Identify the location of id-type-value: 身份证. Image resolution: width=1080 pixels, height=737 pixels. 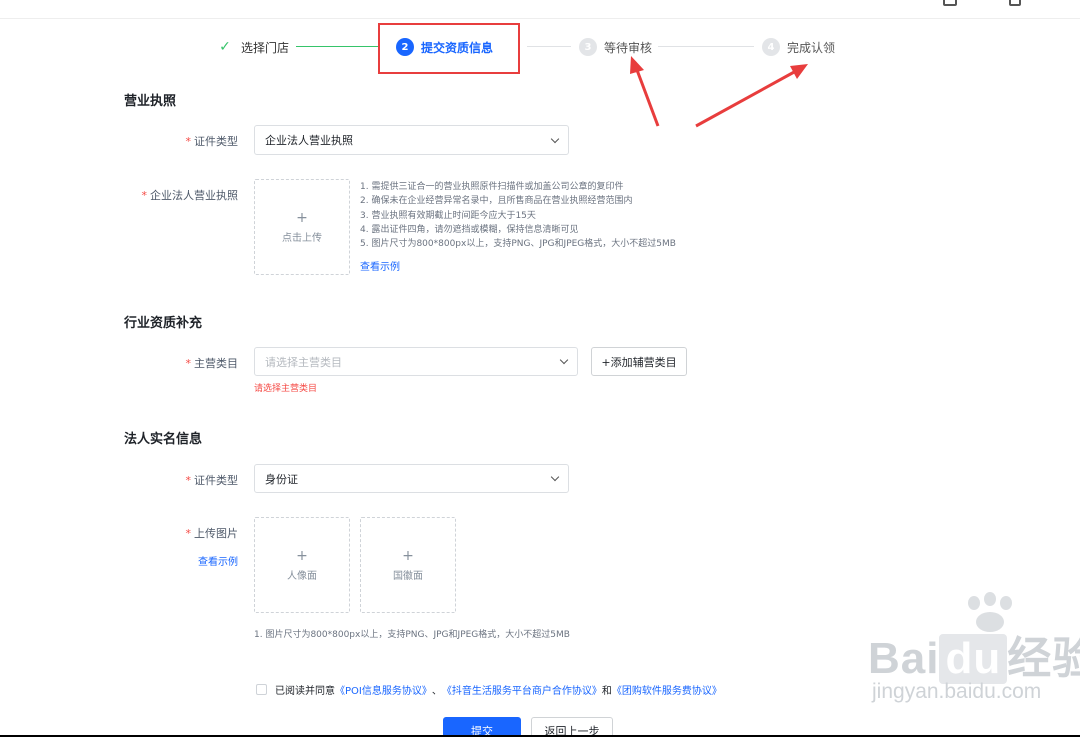
(281, 479).